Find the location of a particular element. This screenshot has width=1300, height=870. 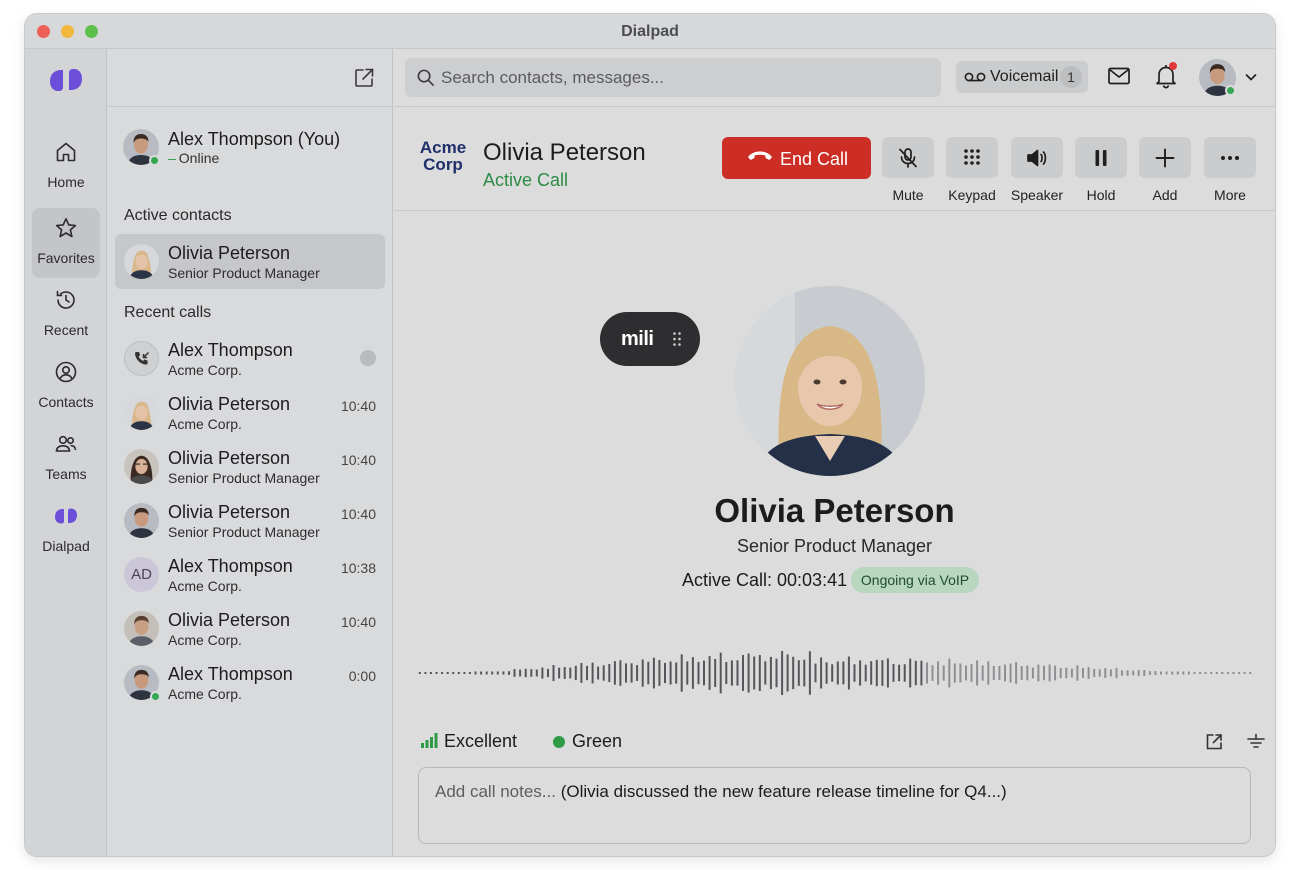

add-button is located at coordinates (1165, 157).